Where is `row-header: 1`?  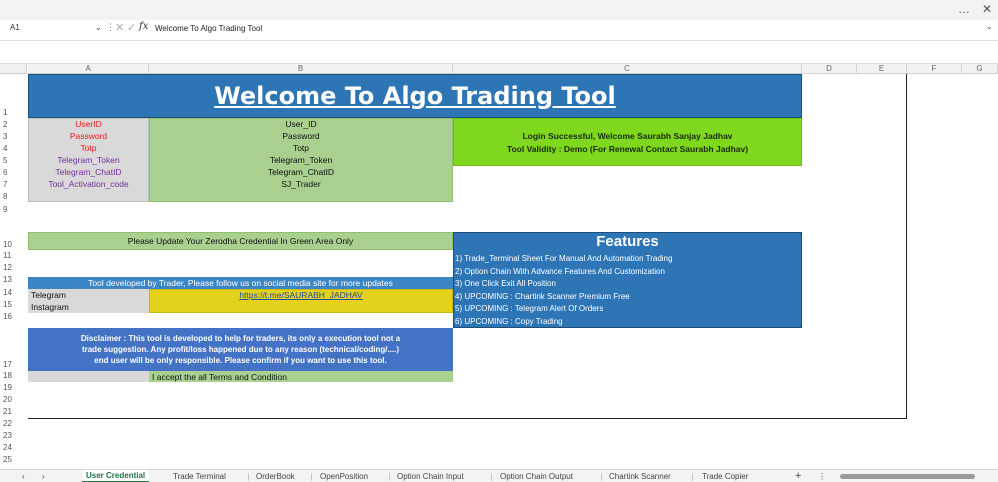 row-header: 1 is located at coordinates (13, 96).